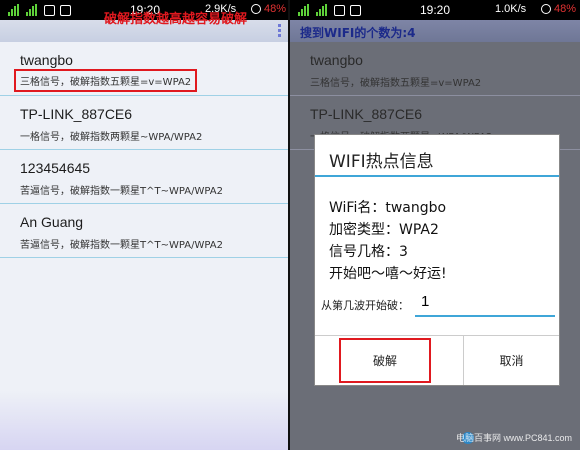  Describe the element at coordinates (437, 360) in the screenshot. I see `dialog-buttons: 破解 取消` at that location.